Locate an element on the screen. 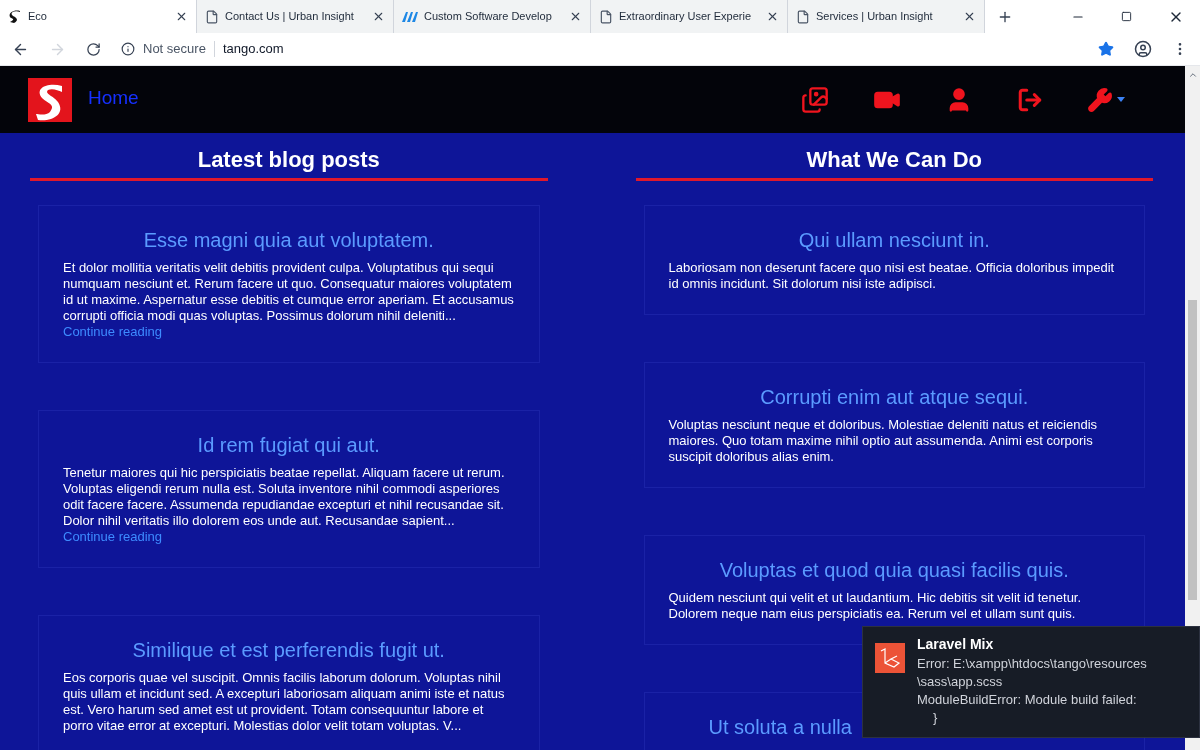 The width and height of the screenshot is (1200, 750). browser-tab: Extraordinary User Experie is located at coordinates (689, 16).